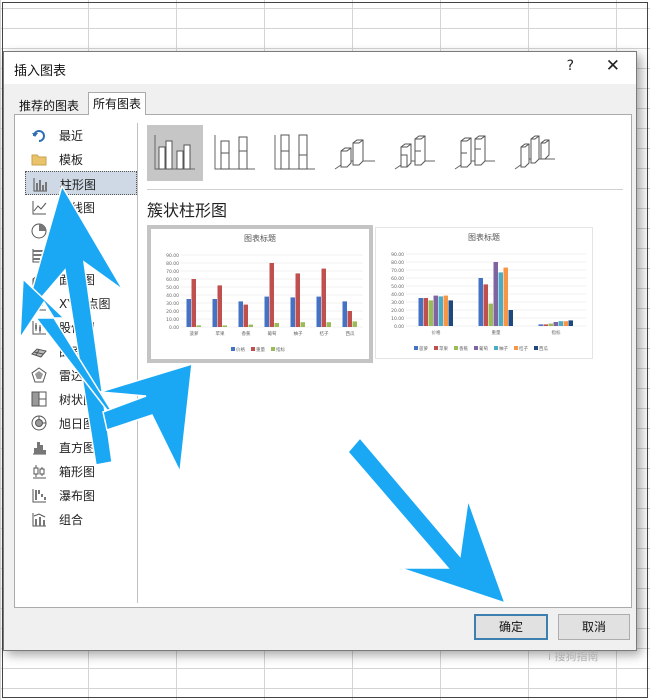 The height and width of the screenshot is (700, 650). Describe the element at coordinates (146, 418) in the screenshot. I see `arrow-to-preview-chart` at that location.